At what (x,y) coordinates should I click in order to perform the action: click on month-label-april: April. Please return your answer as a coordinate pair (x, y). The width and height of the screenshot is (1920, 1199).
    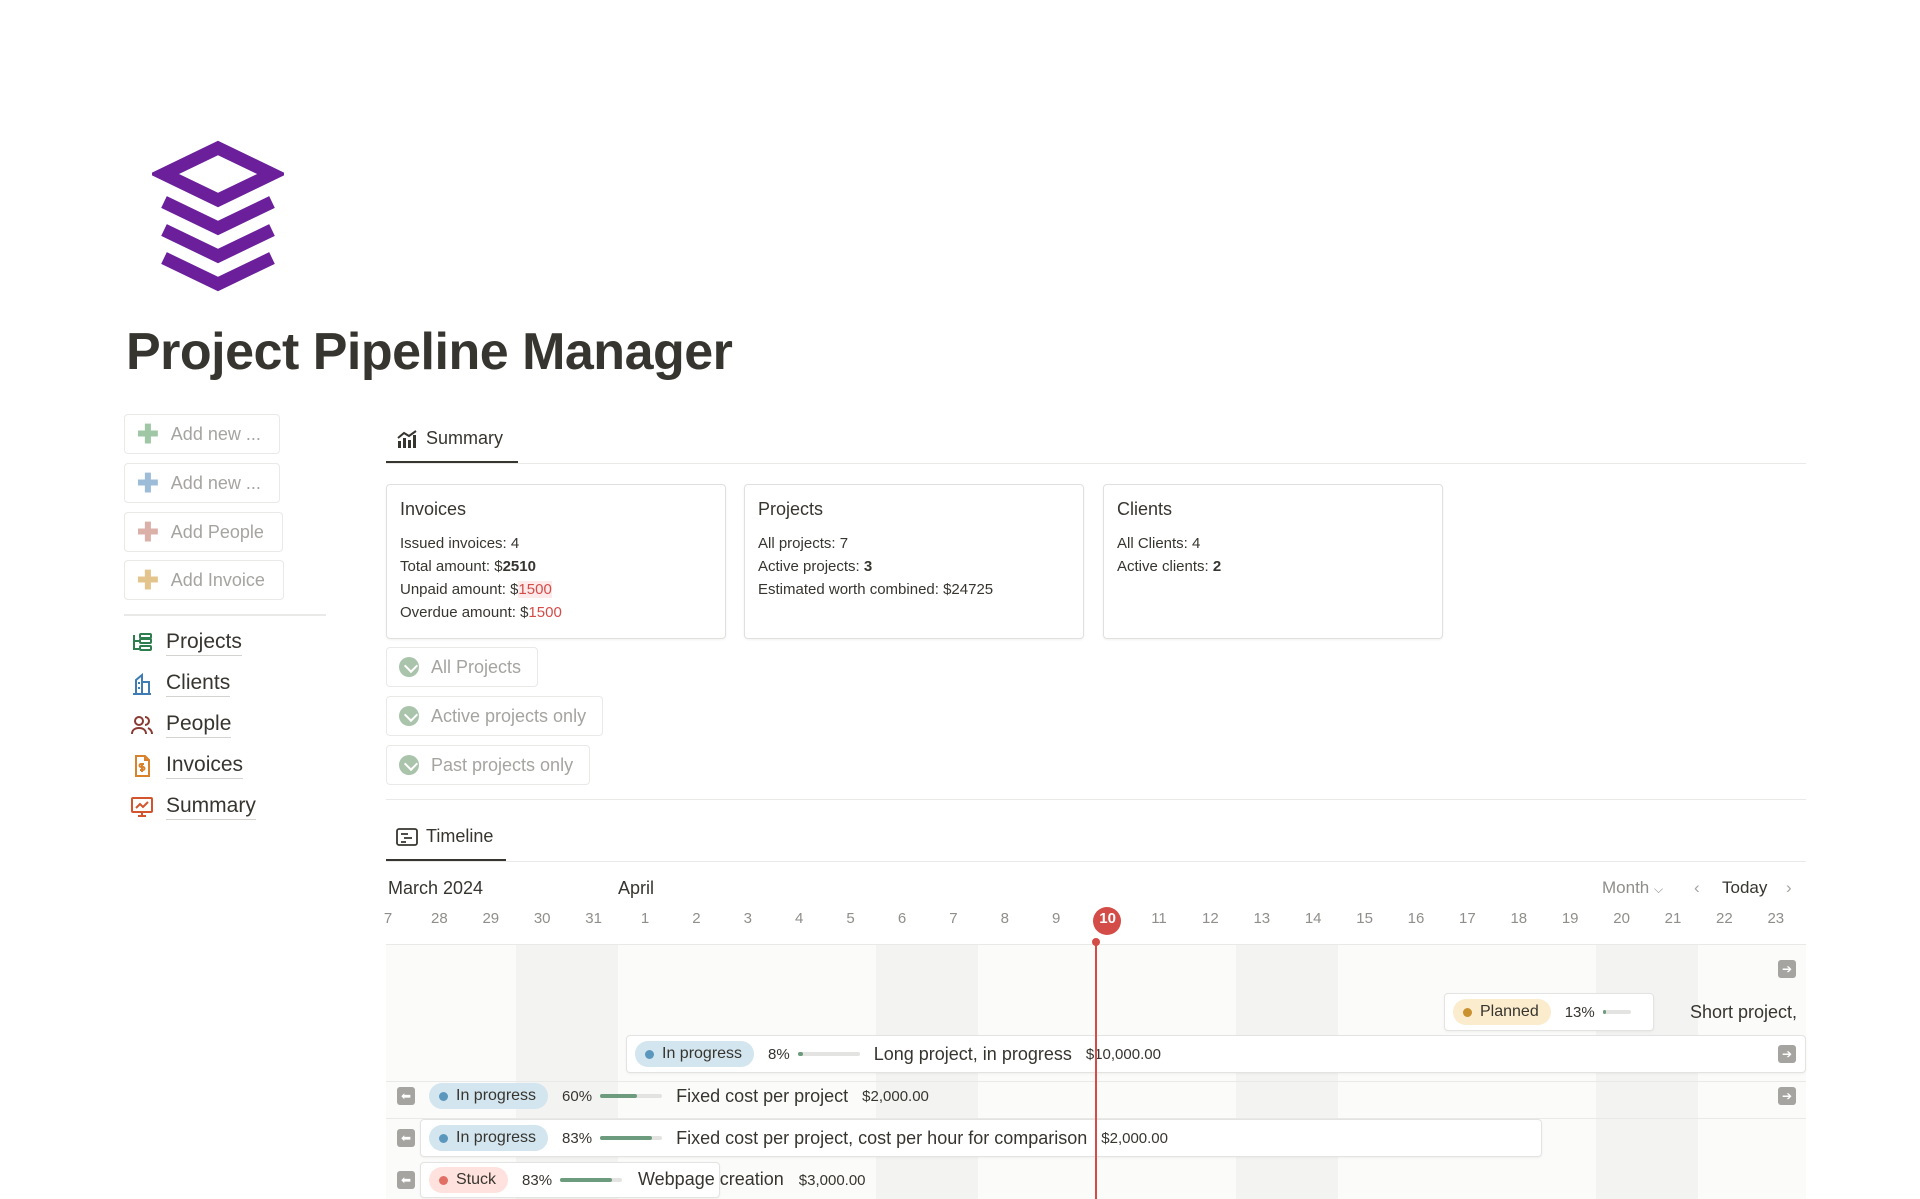
    Looking at the image, I should click on (636, 888).